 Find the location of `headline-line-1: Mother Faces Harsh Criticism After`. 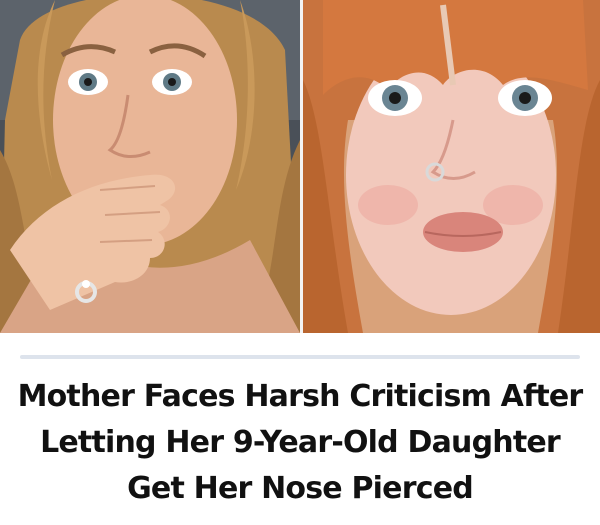

headline-line-1: Mother Faces Harsh Criticism After is located at coordinates (300, 396).